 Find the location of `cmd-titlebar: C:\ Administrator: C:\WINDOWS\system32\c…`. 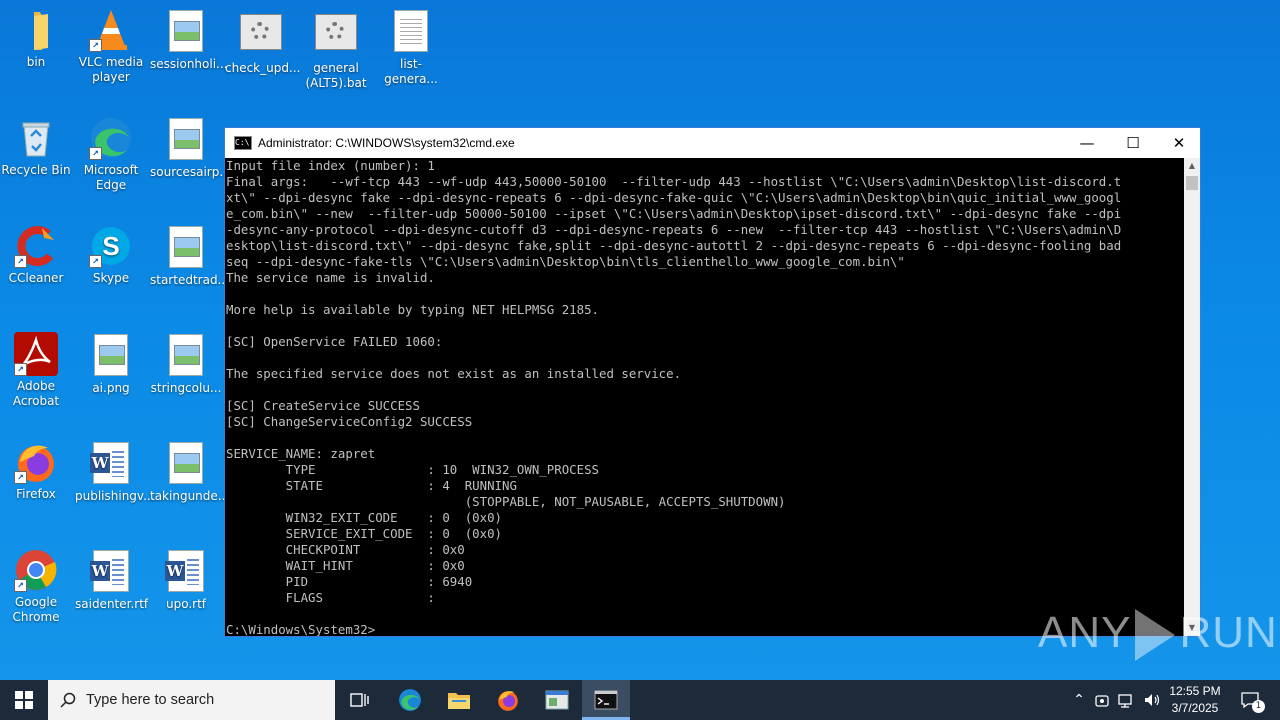

cmd-titlebar: C:\ Administrator: C:\WINDOWS\system32\c… is located at coordinates (712, 143).